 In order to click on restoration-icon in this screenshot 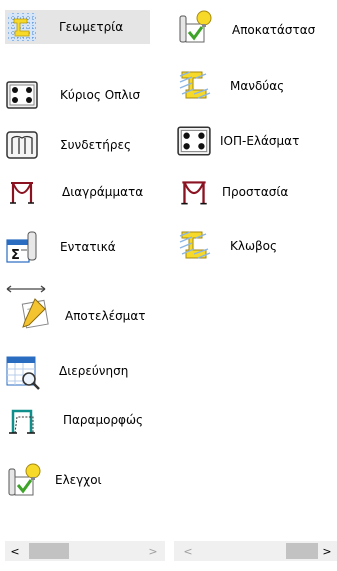, I will do `click(196, 28)`.